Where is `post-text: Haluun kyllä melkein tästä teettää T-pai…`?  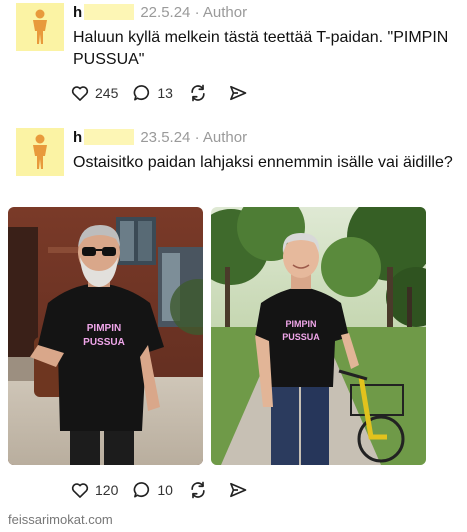 post-text: Haluun kyllä melkein tästä teettää T-pai… is located at coordinates (261, 48).